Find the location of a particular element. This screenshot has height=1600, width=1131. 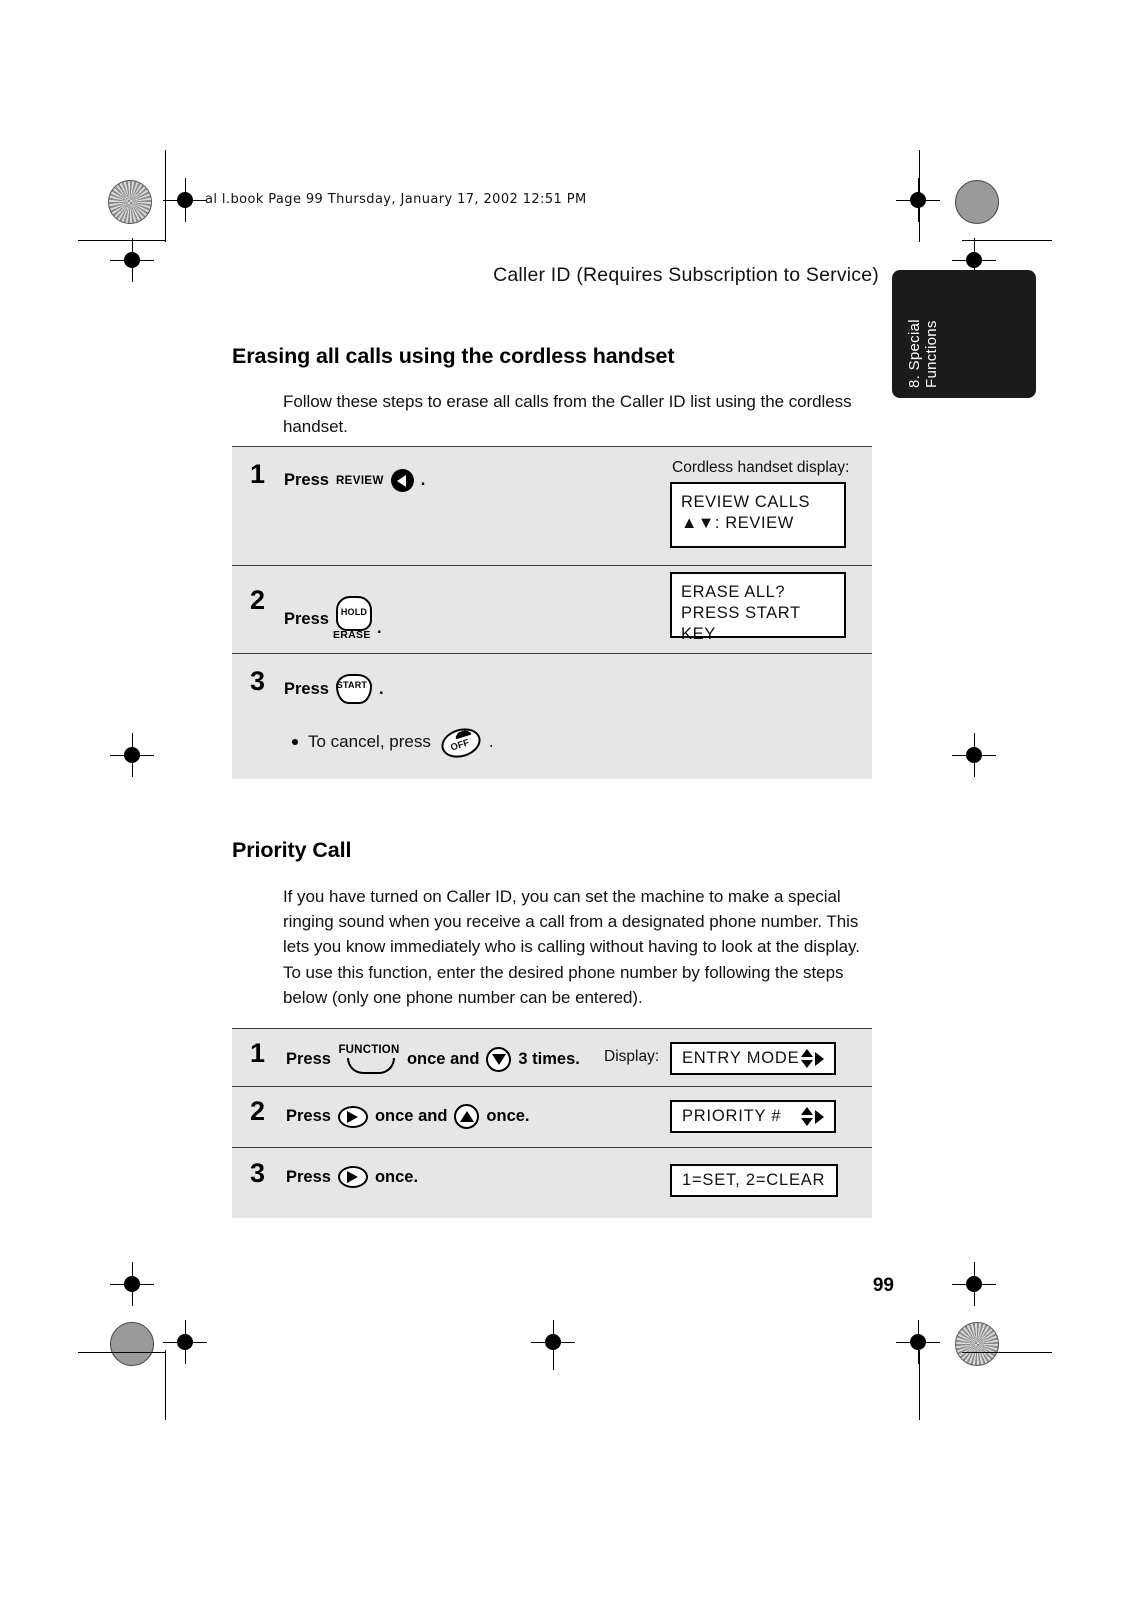

crop-mark-bottom-right-h is located at coordinates (1007, 1352).